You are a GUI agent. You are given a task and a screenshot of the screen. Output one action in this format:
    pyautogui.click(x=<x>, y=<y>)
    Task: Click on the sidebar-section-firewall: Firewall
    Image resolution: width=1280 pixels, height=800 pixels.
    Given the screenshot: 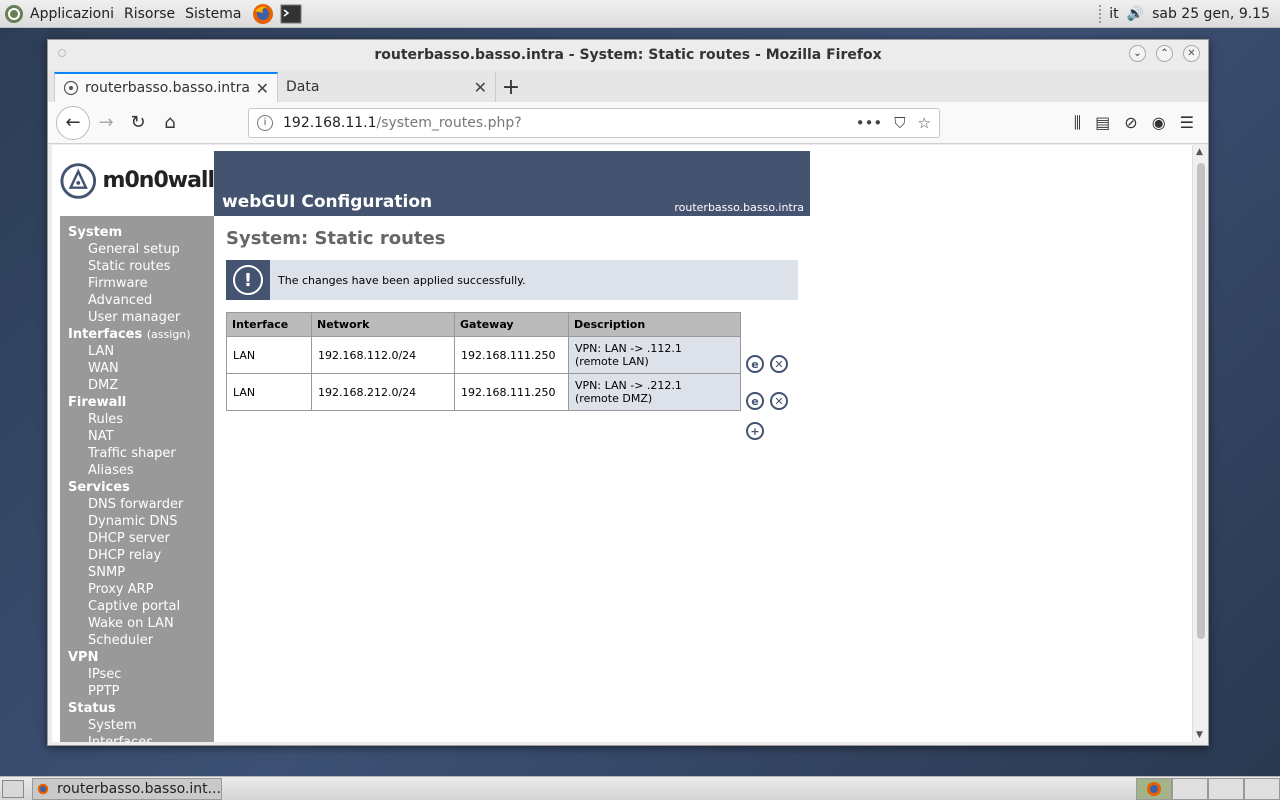 What is the action you would take?
    pyautogui.click(x=97, y=402)
    